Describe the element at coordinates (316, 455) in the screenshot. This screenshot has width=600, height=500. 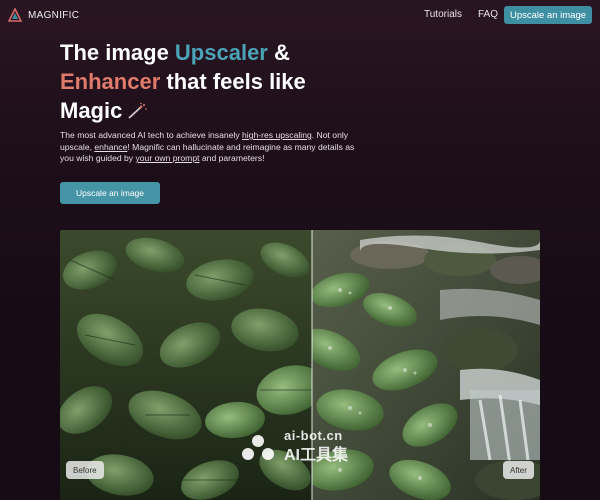
I see `watermark-line2: AI工具集` at that location.